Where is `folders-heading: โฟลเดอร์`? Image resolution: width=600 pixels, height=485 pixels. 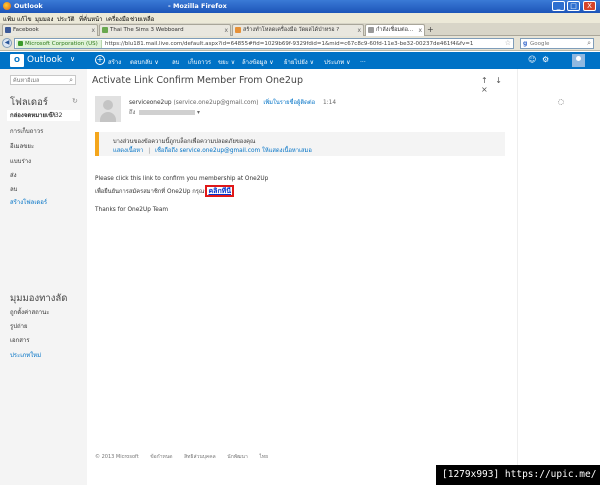 folders-heading: โฟลเดอร์ is located at coordinates (29, 102).